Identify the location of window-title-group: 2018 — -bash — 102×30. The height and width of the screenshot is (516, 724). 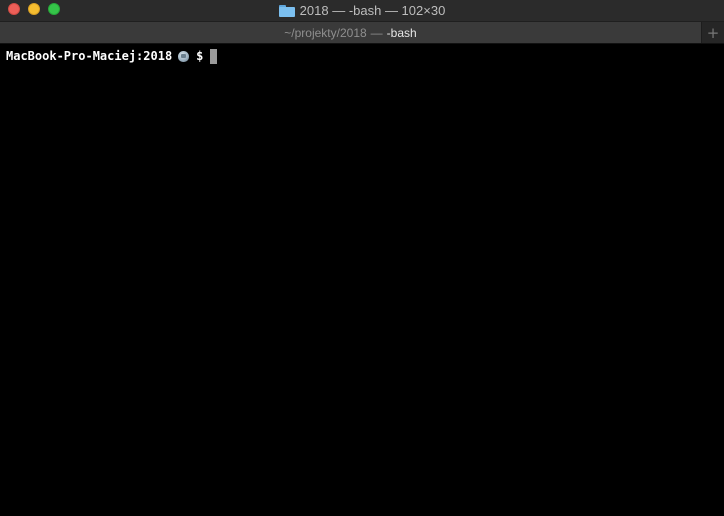
(362, 10).